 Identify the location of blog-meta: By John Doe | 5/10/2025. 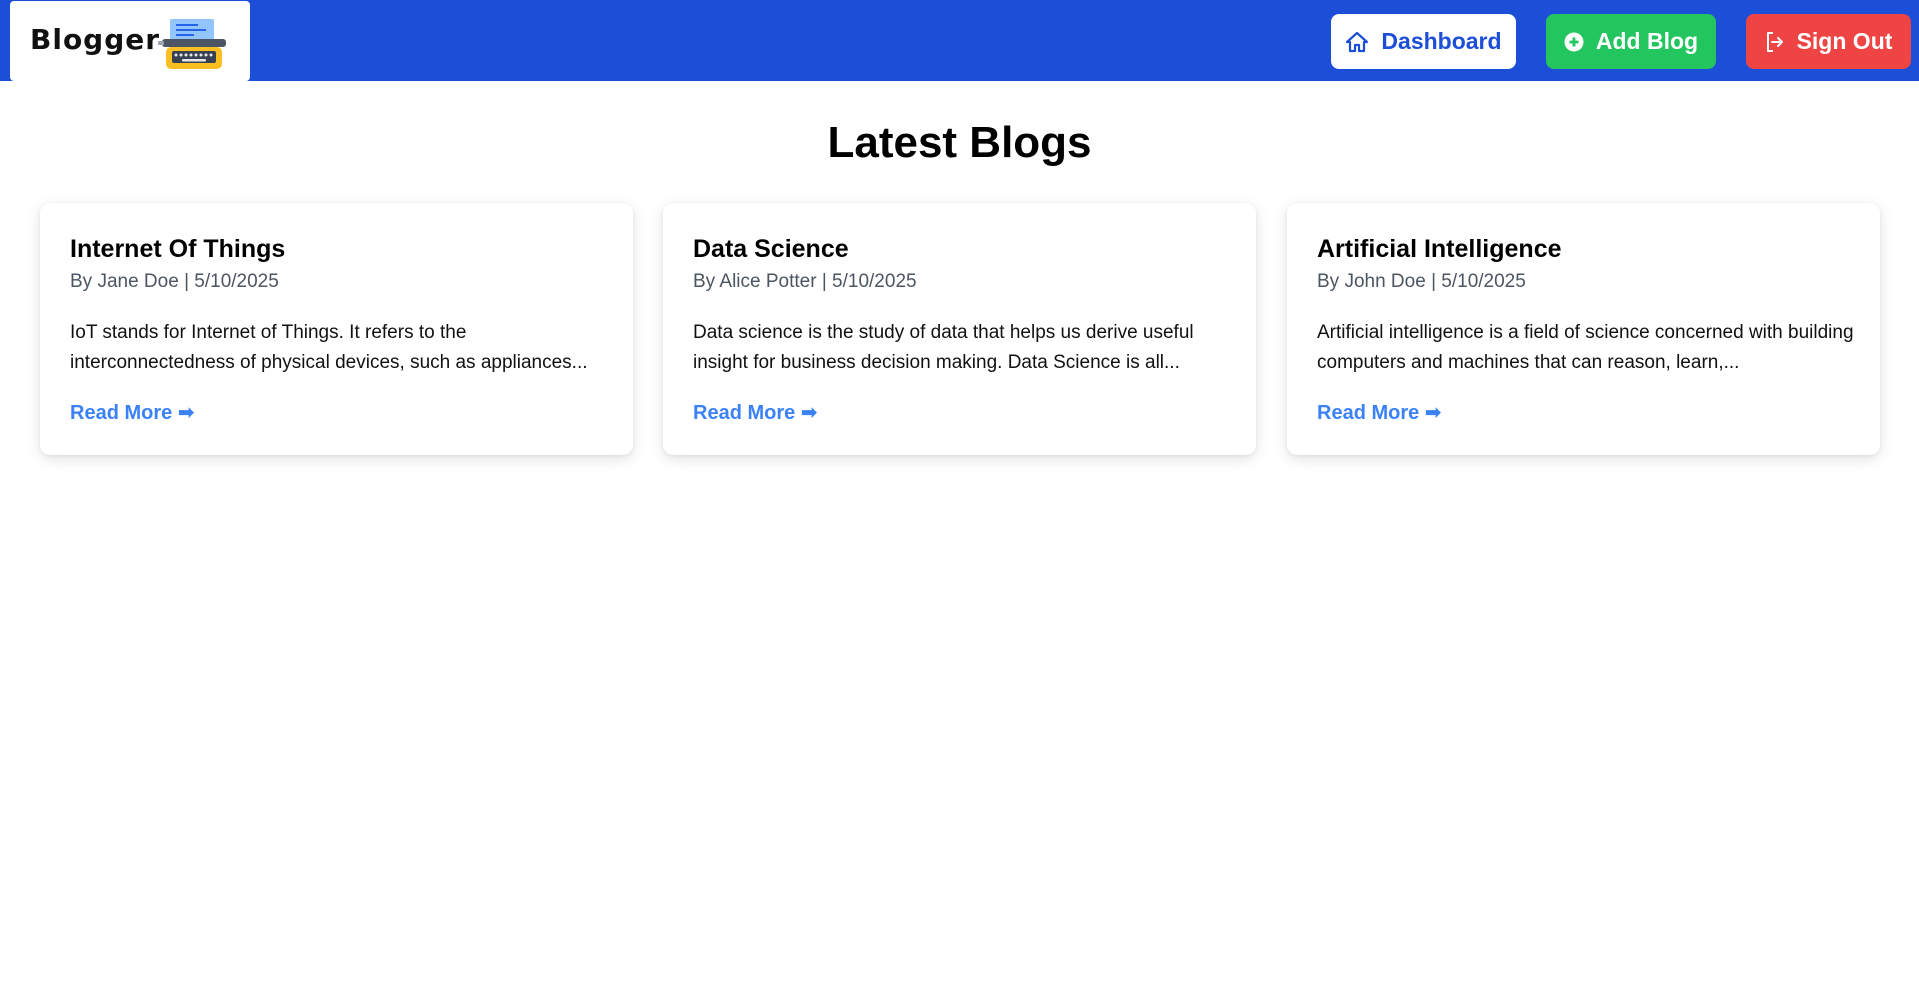
(1421, 281).